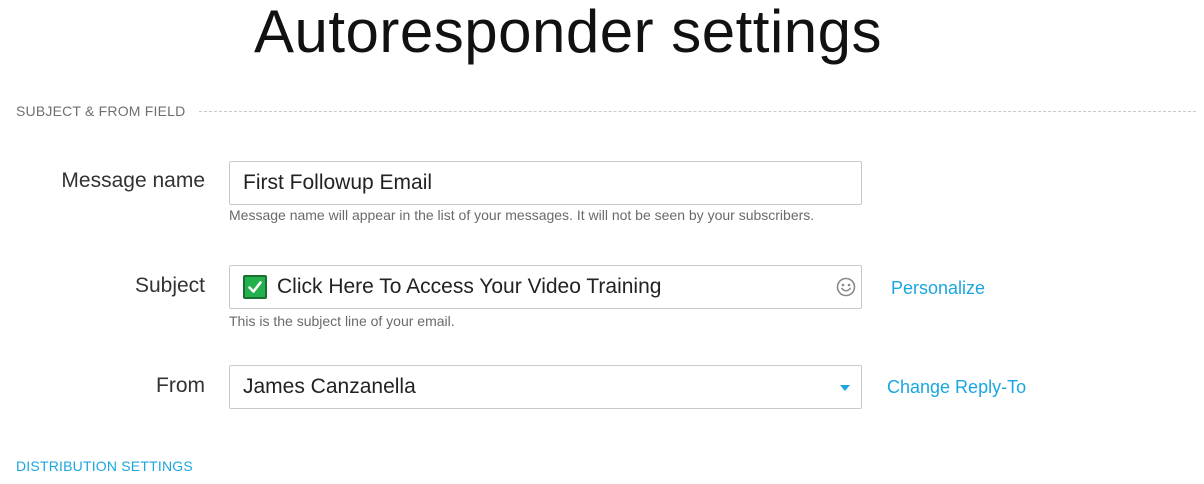 The image size is (1204, 484). Describe the element at coordinates (938, 288) in the screenshot. I see `personalize-link: Personalize` at that location.